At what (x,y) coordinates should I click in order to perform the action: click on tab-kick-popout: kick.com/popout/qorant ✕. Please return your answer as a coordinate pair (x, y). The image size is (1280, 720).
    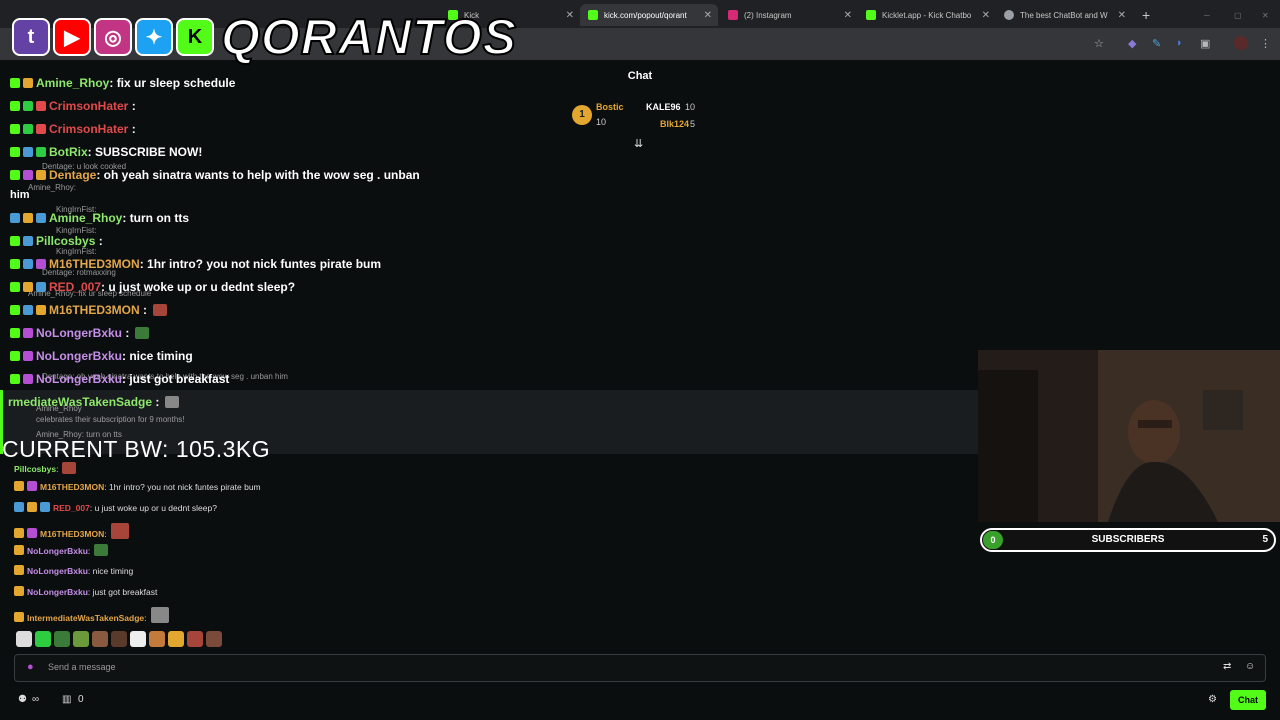
    Looking at the image, I should click on (649, 15).